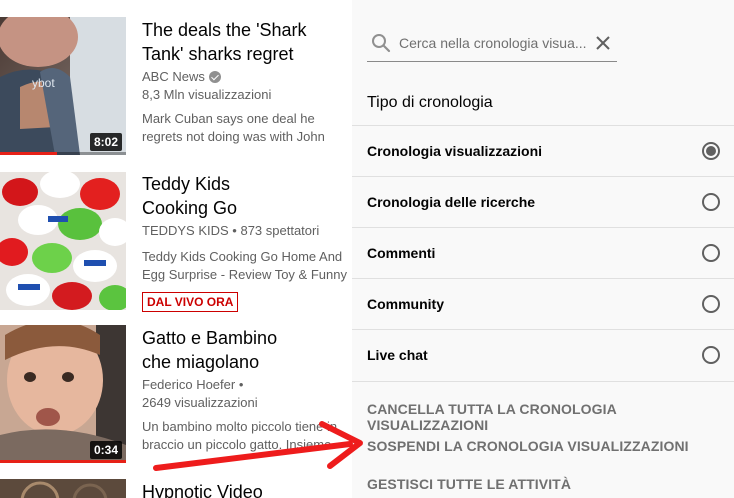  Describe the element at coordinates (381, 43) in the screenshot. I see `search-icon` at that location.